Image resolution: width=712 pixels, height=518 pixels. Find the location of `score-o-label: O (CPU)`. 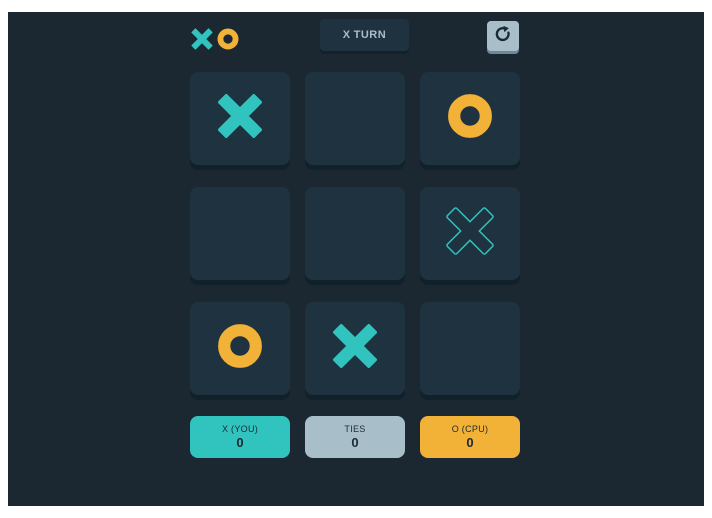

score-o-label: O (CPU) is located at coordinates (470, 429).